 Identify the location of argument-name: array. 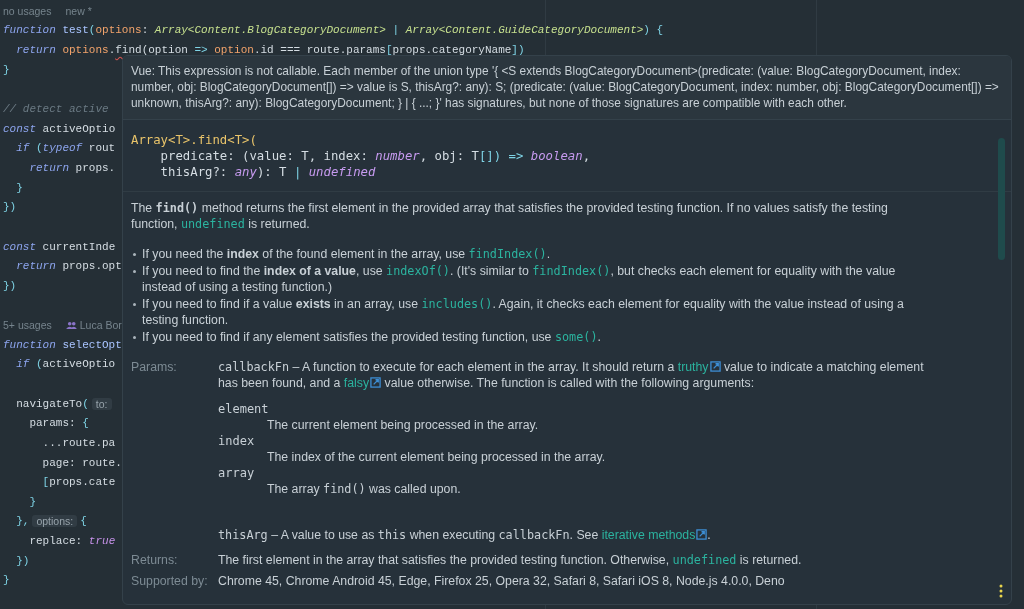
(237, 473).